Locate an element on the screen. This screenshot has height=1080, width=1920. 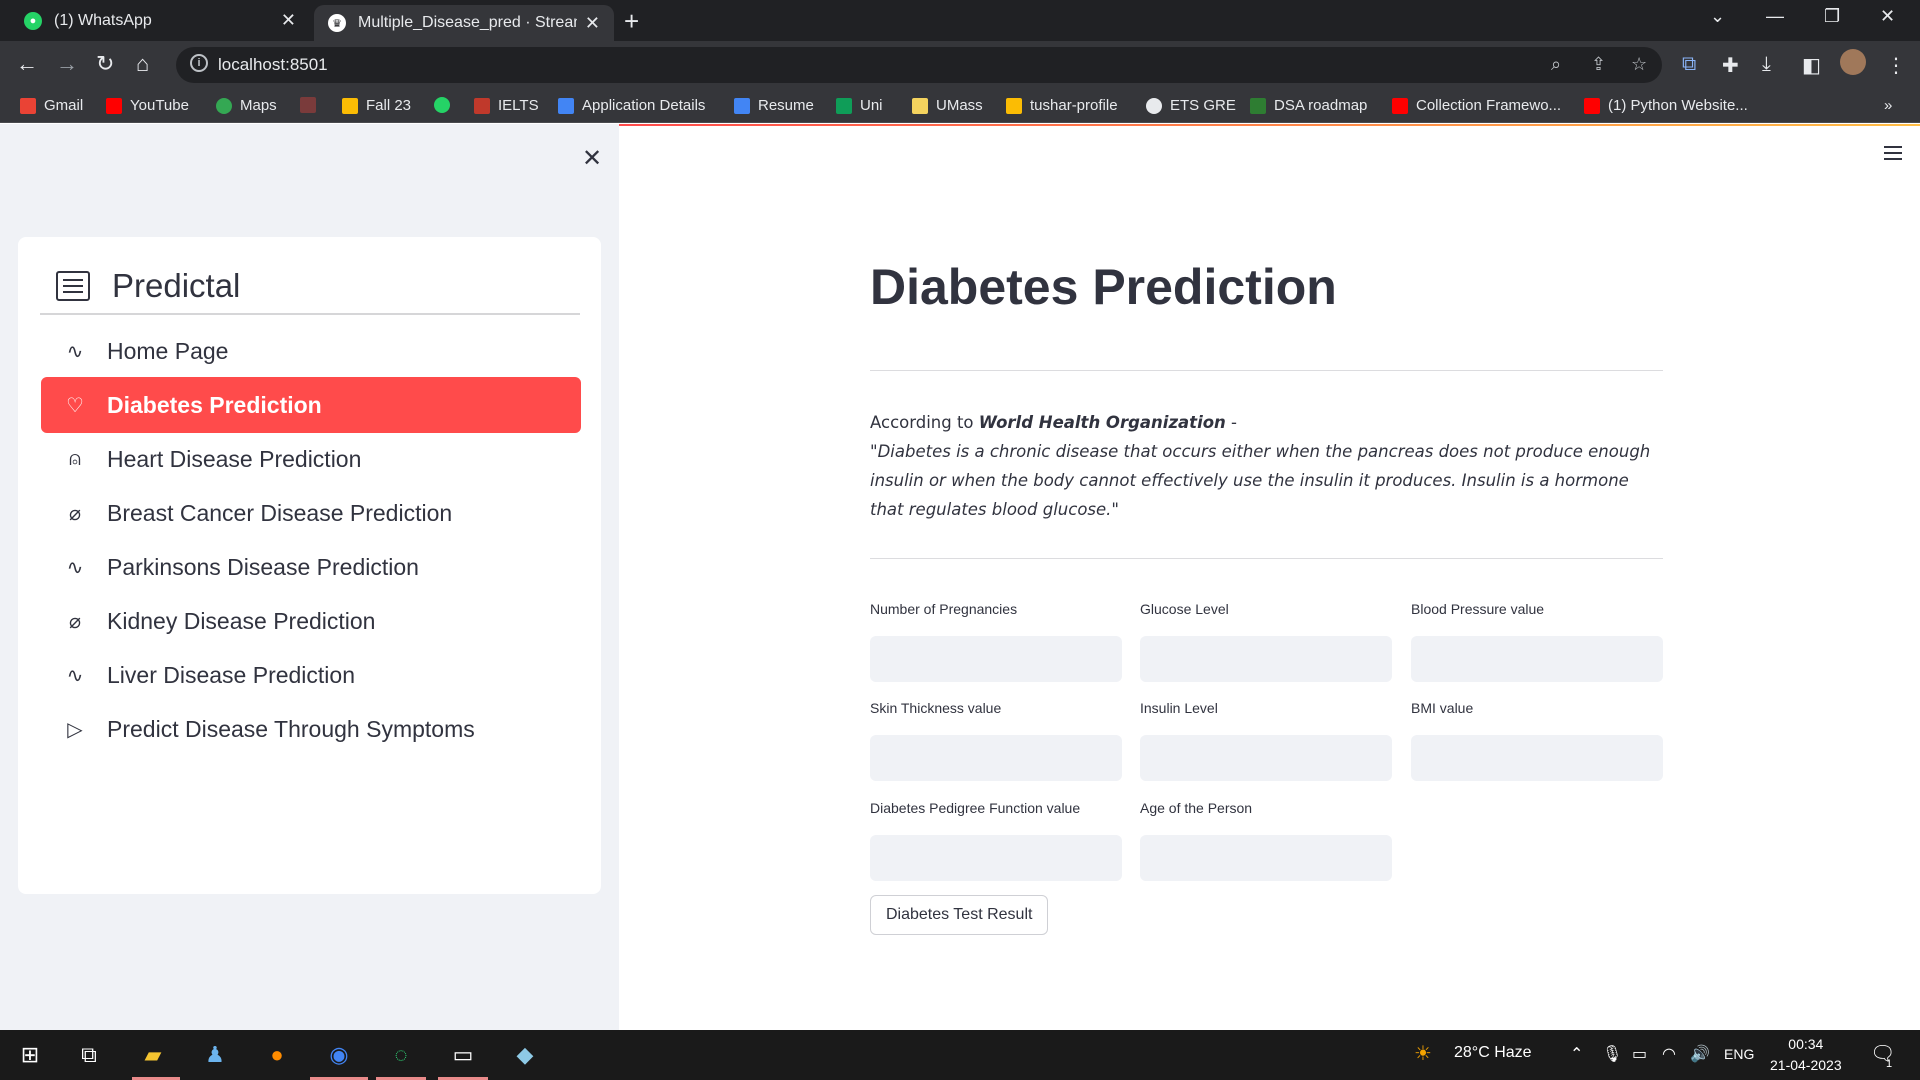
menu-item-heart-disease: ⍝ Heart Disease Prediction is located at coordinates (311, 459).